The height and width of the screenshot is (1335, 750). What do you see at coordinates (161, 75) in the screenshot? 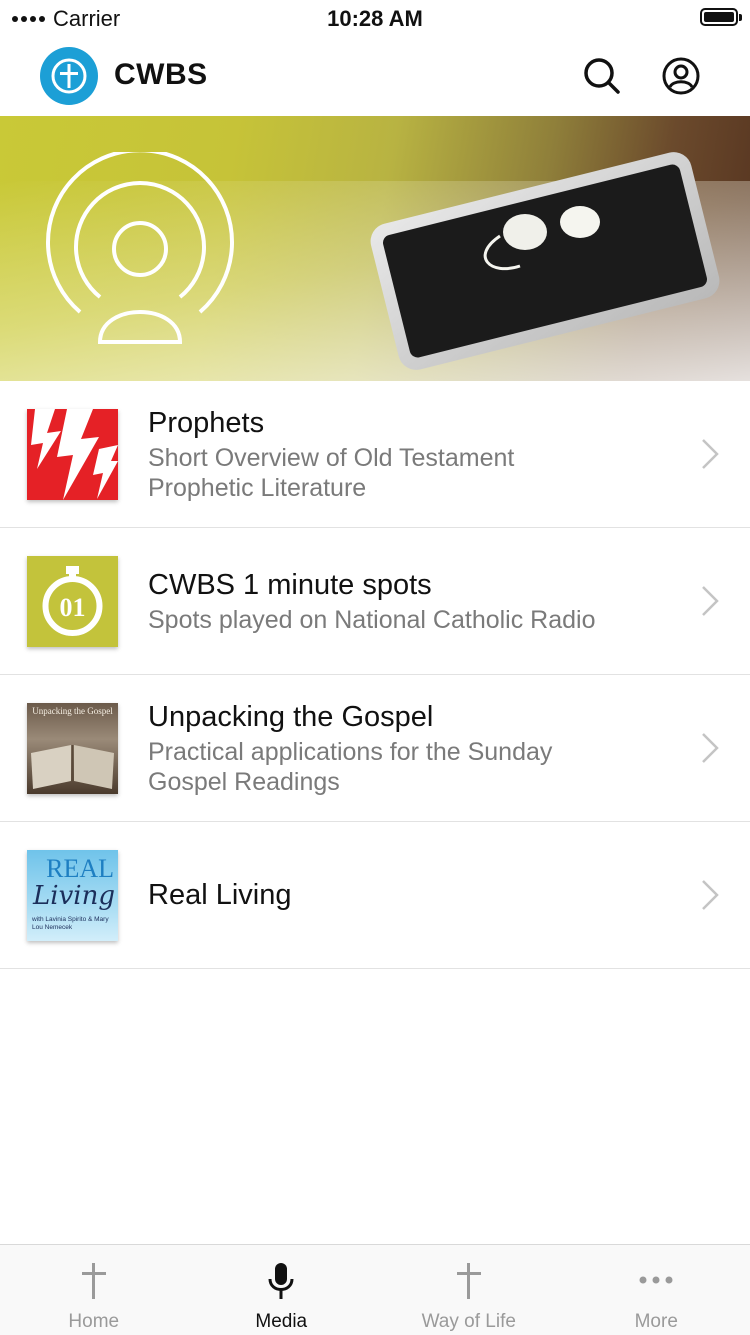
I see `app-title: CWBS` at bounding box center [161, 75].